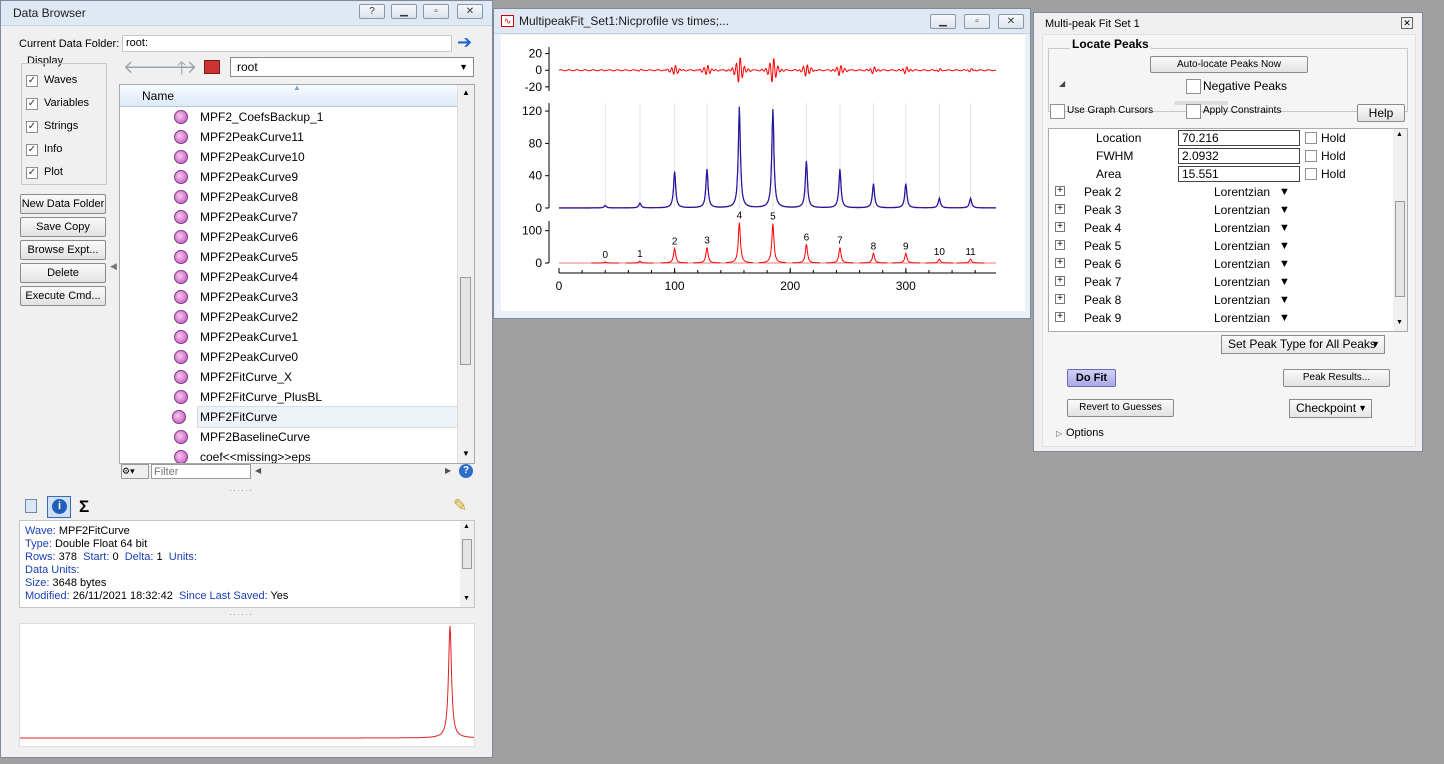 The width and height of the screenshot is (1444, 764). Describe the element at coordinates (135, 471) in the screenshot. I see `filter-options-icon: ⚙▾` at that location.